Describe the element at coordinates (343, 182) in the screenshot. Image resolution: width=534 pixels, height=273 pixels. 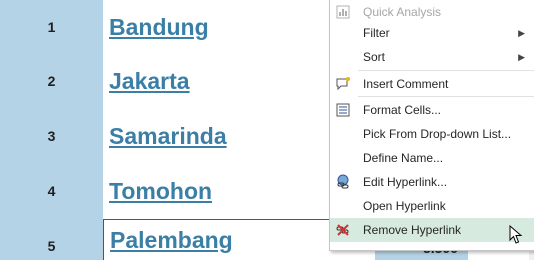
I see `hyperlink-icon` at that location.